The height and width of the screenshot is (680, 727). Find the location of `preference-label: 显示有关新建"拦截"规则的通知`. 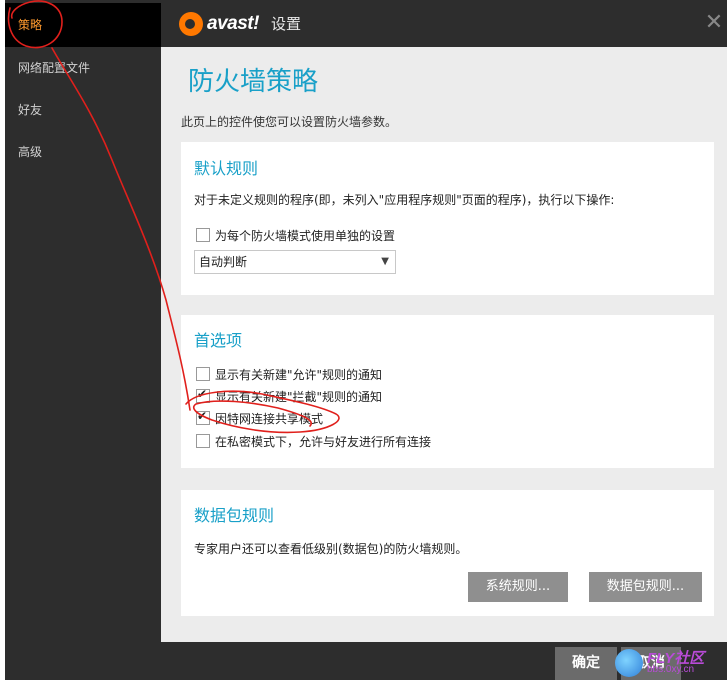

preference-label: 显示有关新建"拦截"规则的通知 is located at coordinates (299, 396).